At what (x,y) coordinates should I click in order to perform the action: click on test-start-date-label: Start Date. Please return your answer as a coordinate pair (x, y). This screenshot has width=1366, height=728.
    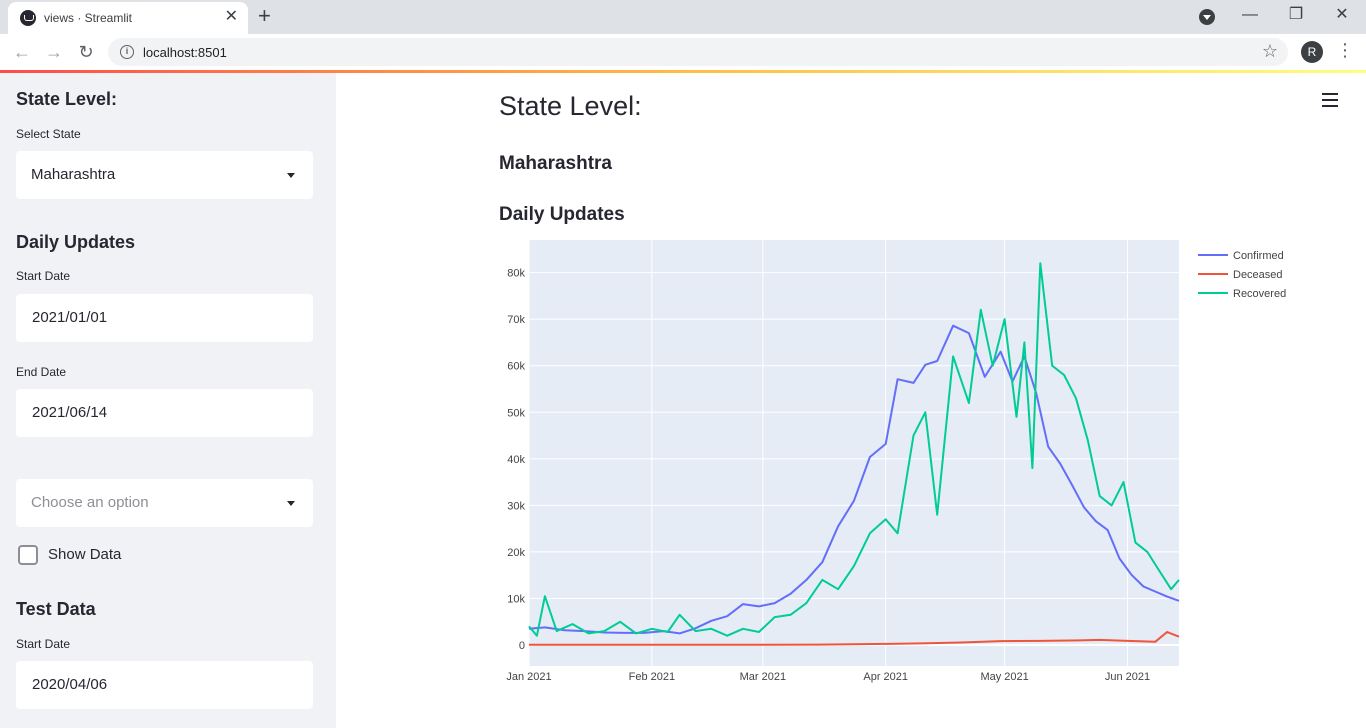
    Looking at the image, I should click on (43, 644).